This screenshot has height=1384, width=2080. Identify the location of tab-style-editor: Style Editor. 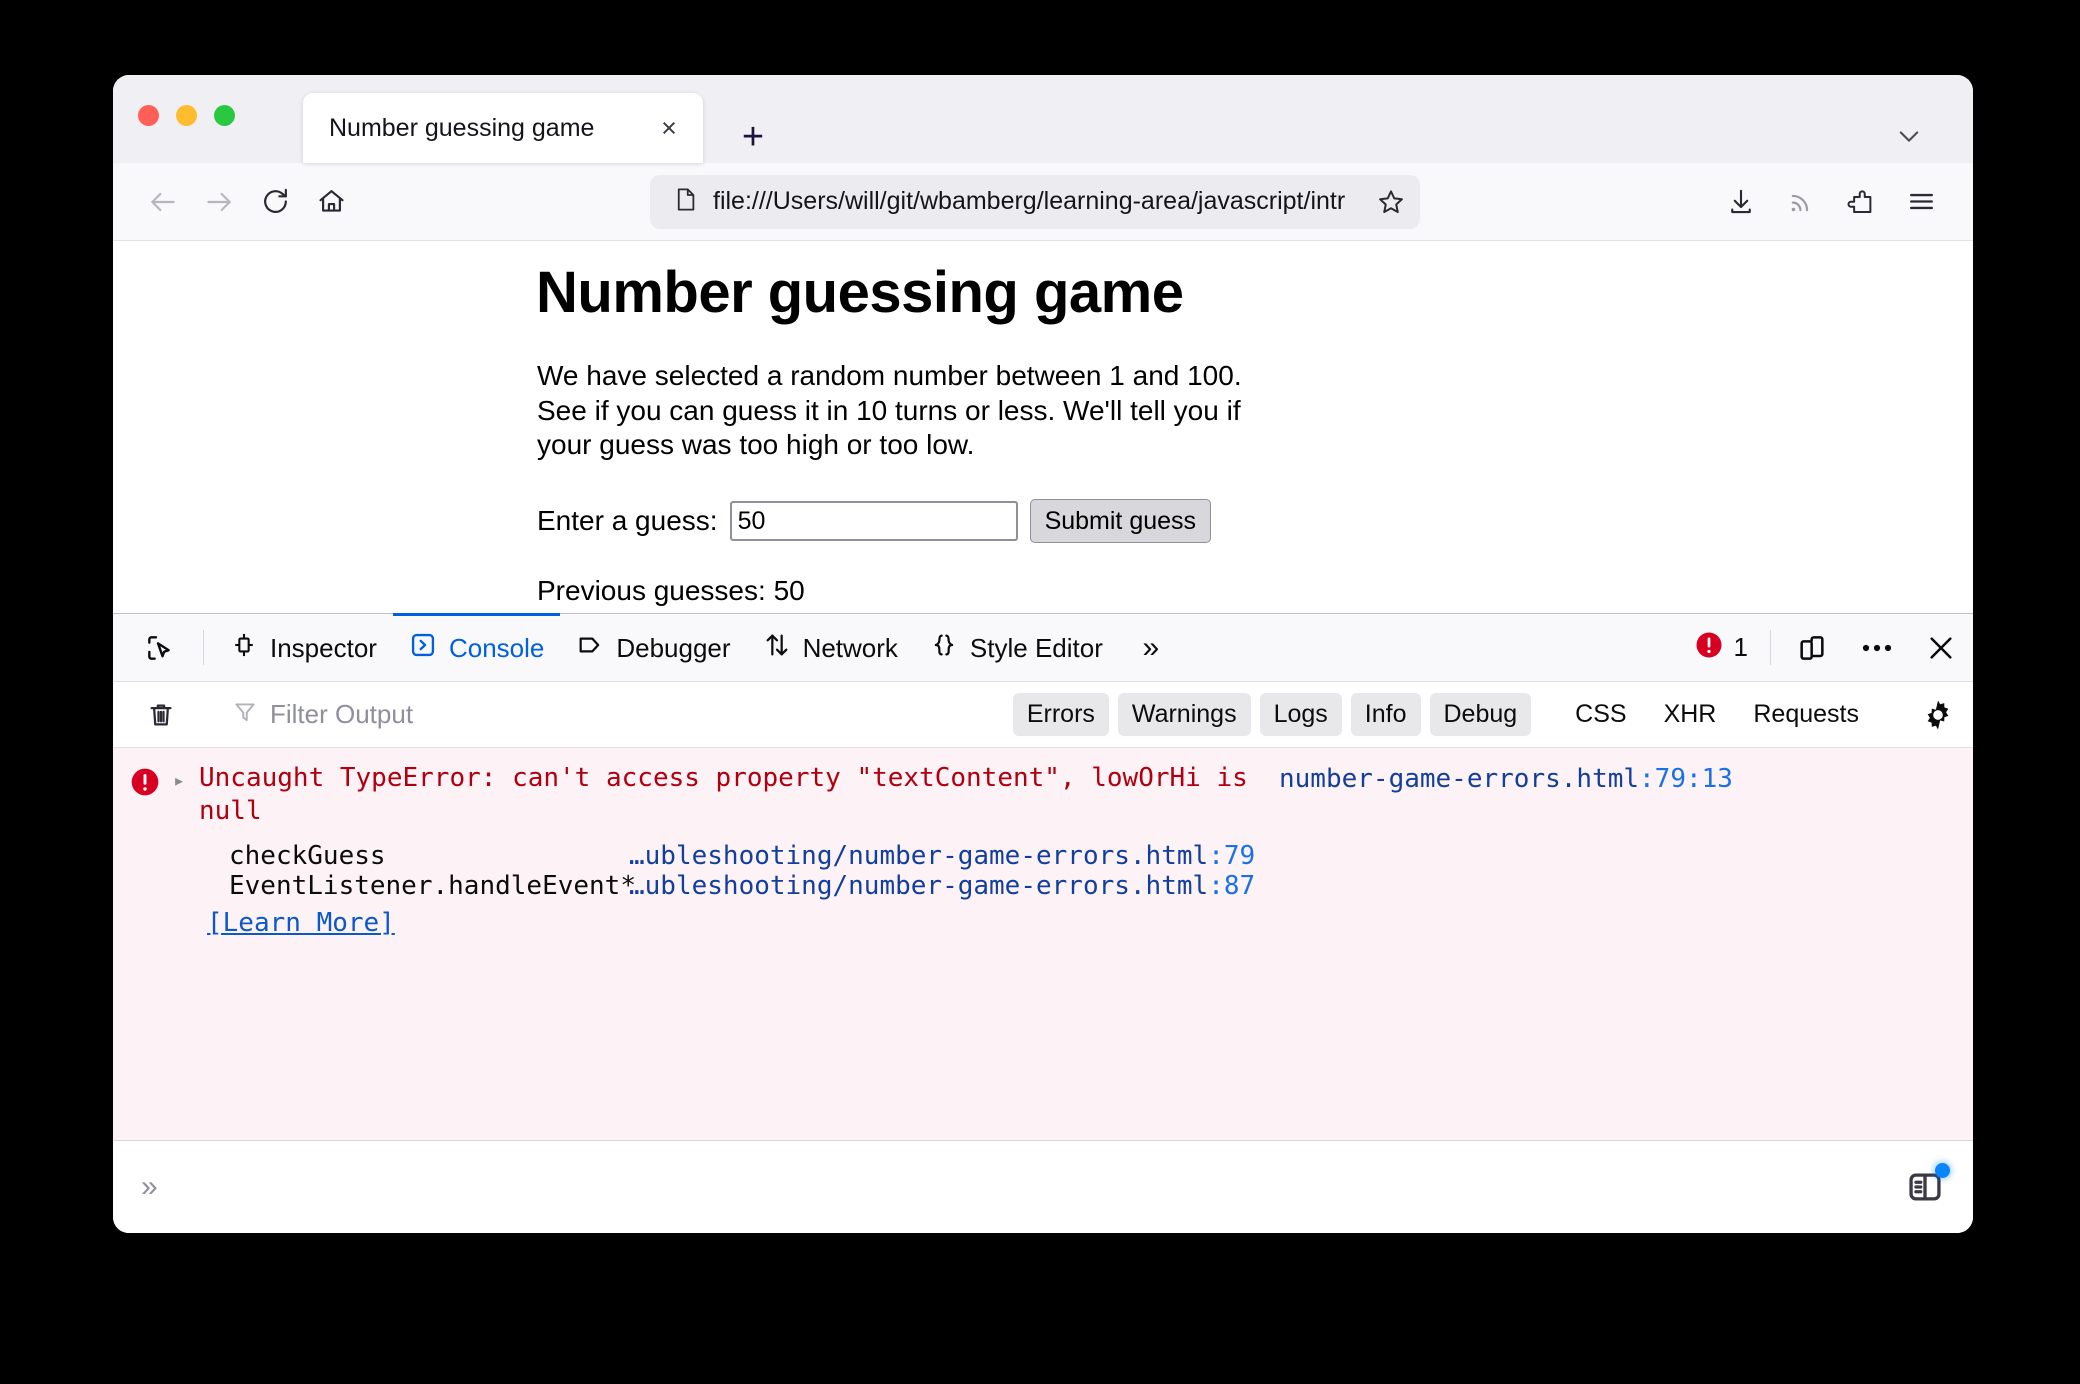
(1016, 647).